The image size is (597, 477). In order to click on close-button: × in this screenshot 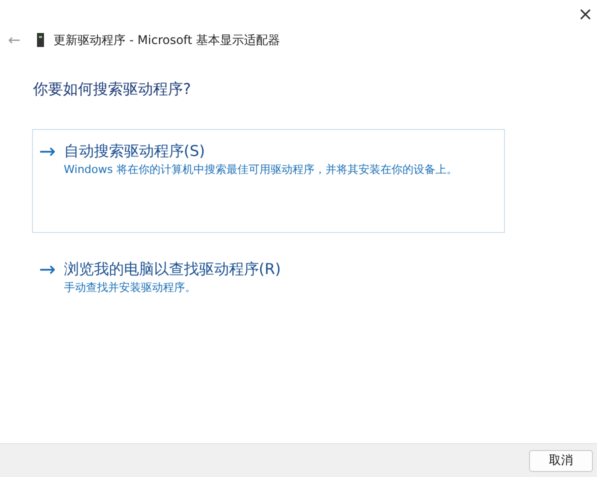, I will do `click(585, 15)`.